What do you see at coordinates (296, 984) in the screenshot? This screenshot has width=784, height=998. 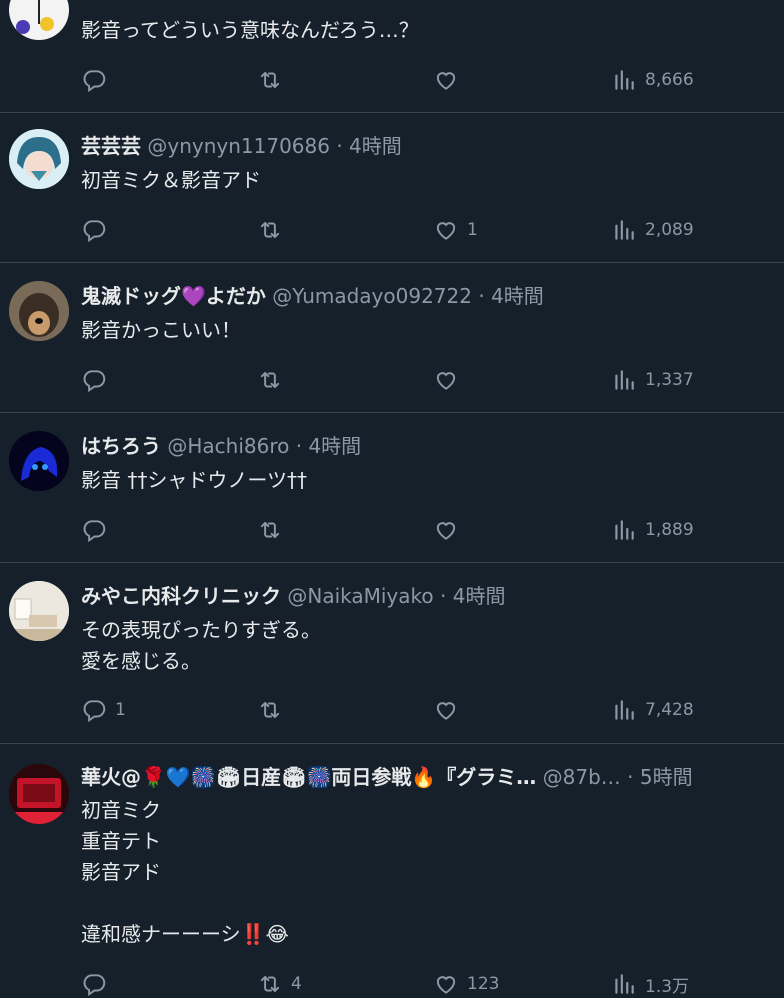 I see `retweet-count: 4` at bounding box center [296, 984].